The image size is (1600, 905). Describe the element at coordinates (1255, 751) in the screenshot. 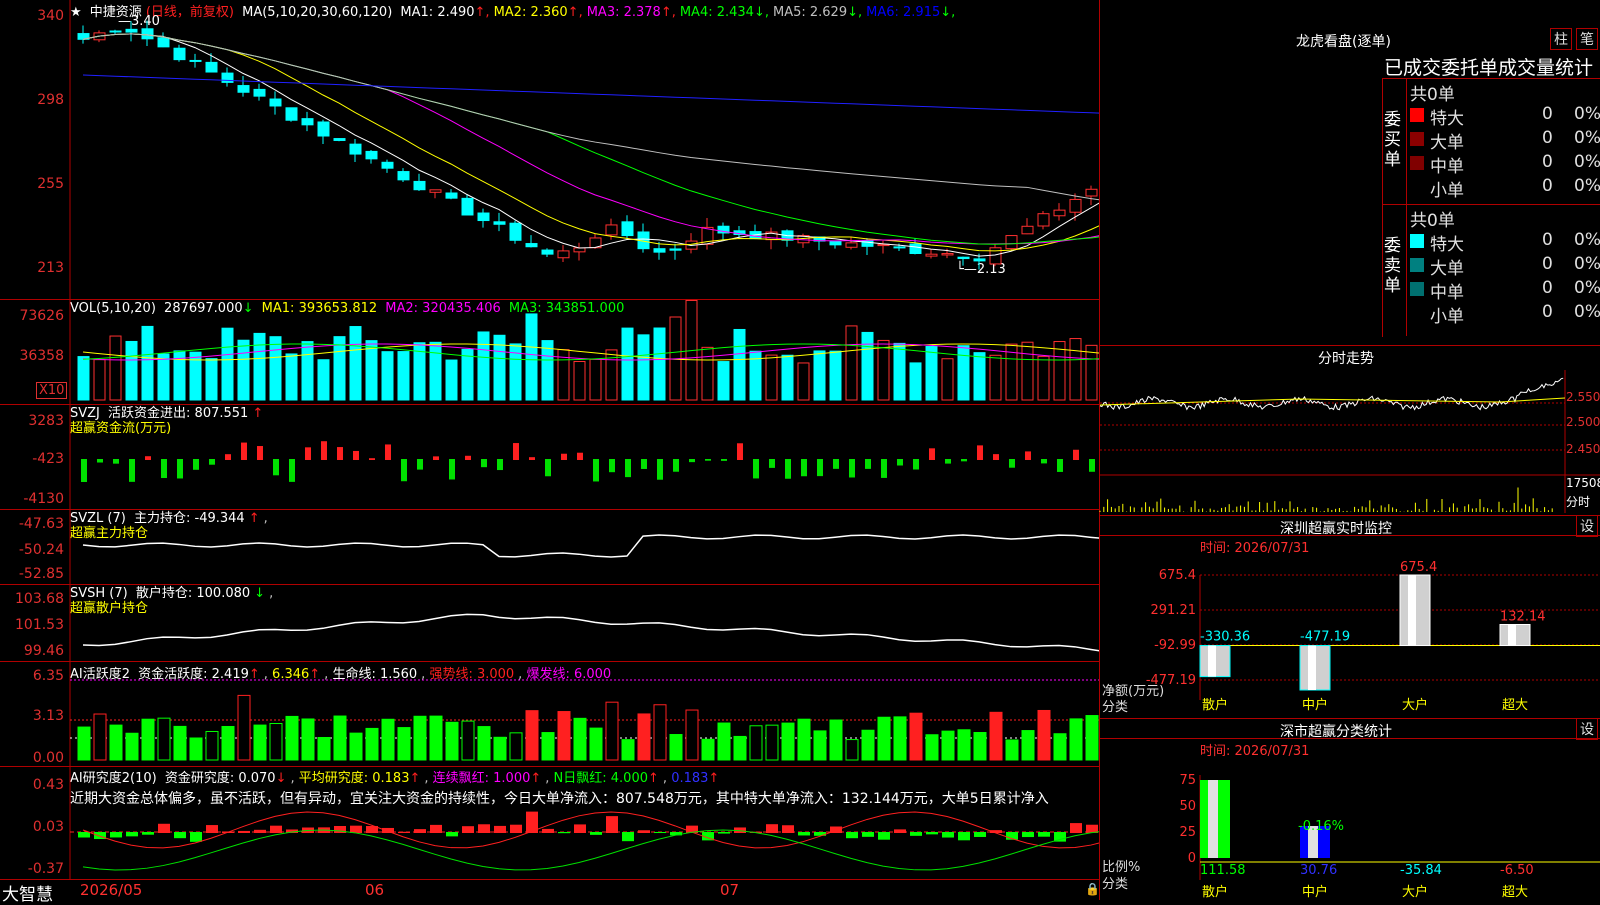

I see `classify-time: 时间: 2026/07/31` at that location.